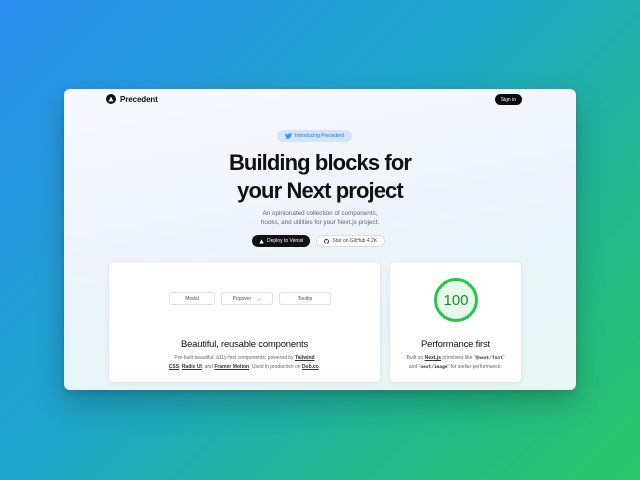  Describe the element at coordinates (508, 99) in the screenshot. I see `sign-in-button: Sign in` at that location.